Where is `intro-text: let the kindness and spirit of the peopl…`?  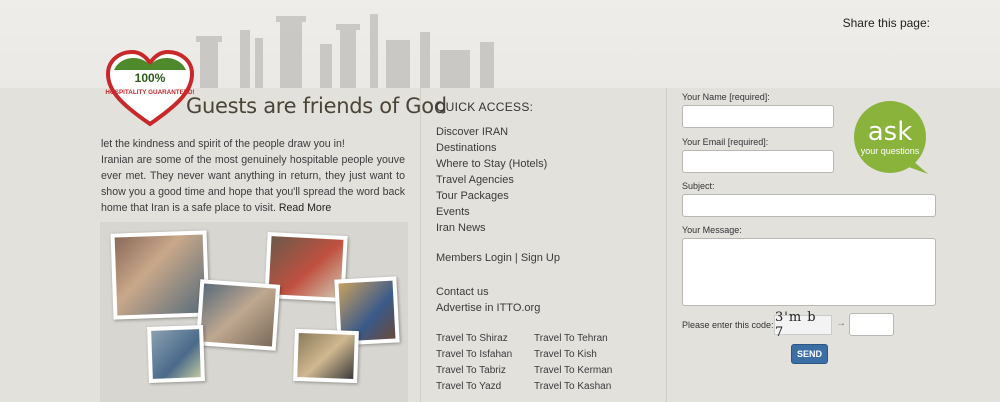 intro-text: let the kindness and spirit of the peopl… is located at coordinates (253, 176).